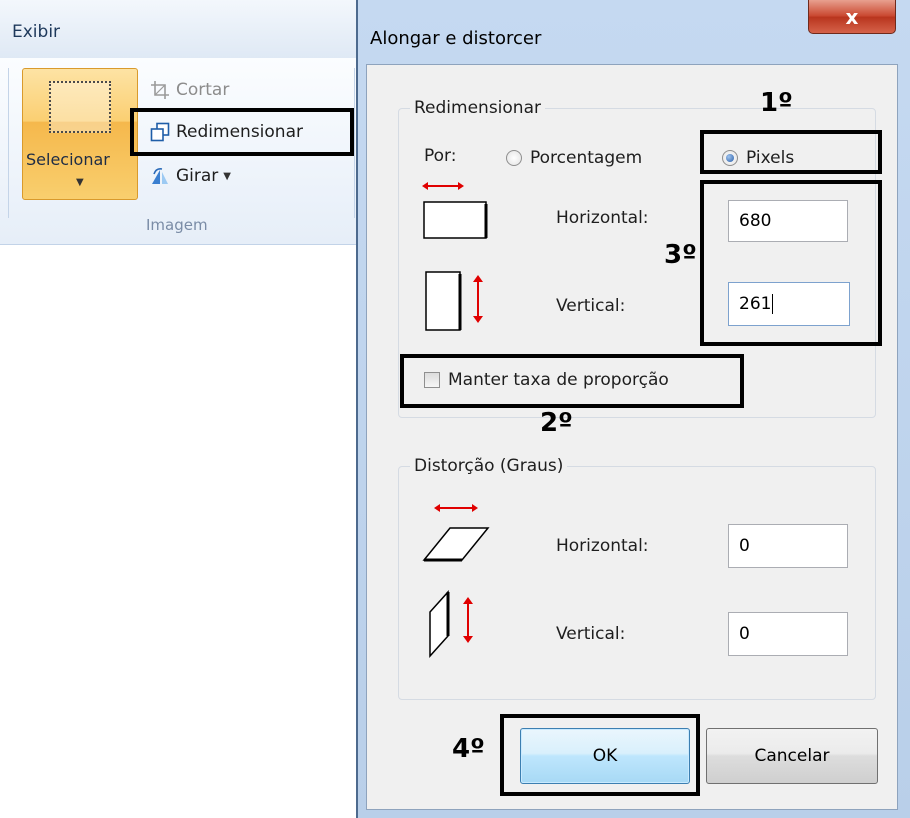 This screenshot has width=910, height=818. I want to click on annotation-box-keep-ratio, so click(572, 381).